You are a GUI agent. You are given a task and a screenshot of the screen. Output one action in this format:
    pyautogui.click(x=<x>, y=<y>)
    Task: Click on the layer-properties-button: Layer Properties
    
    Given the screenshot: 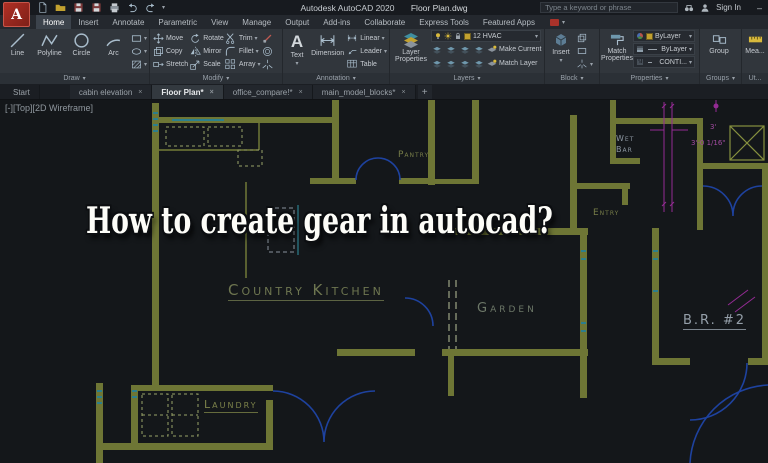 What is the action you would take?
    pyautogui.click(x=411, y=51)
    